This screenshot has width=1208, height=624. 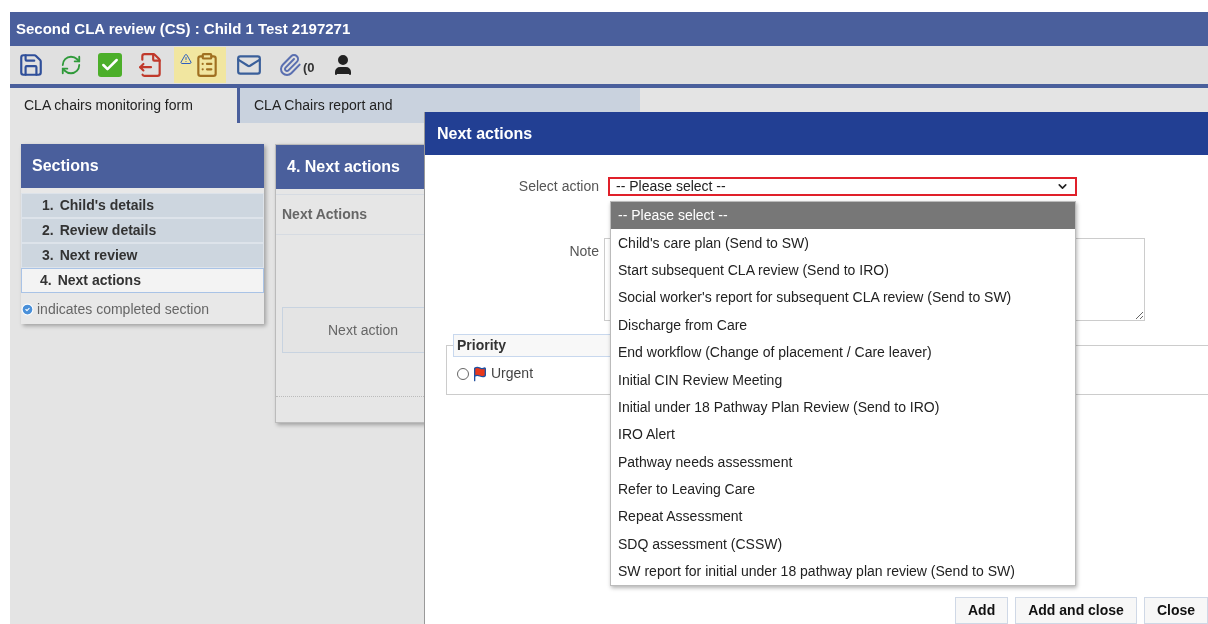 I want to click on dropdown-option: Refer to Leaving Care, so click(x=843, y=489).